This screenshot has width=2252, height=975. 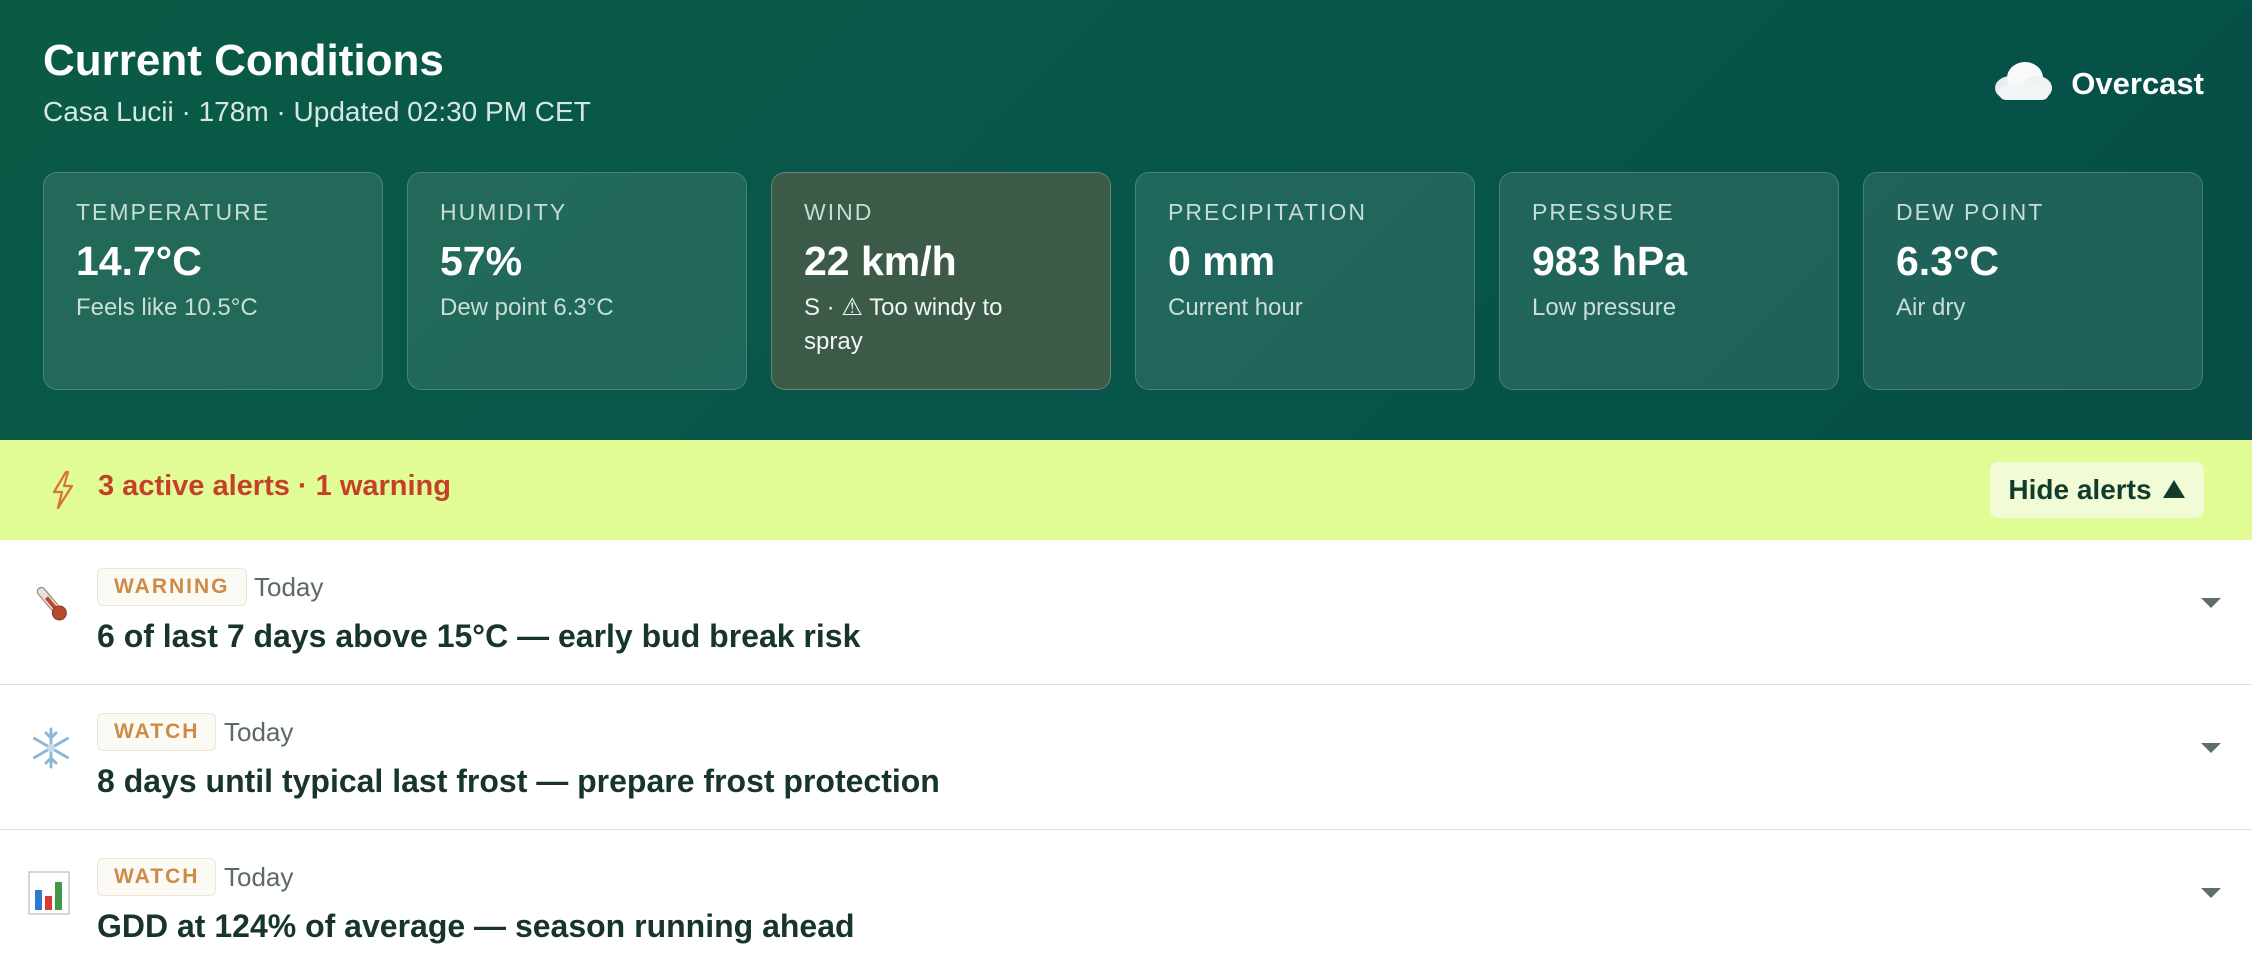 What do you see at coordinates (481, 261) in the screenshot?
I see `card-value: 57%` at bounding box center [481, 261].